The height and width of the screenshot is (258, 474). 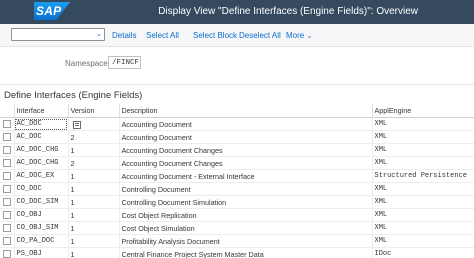 I want to click on cell-interface: CO_OBJ_SIM, so click(x=41, y=228).